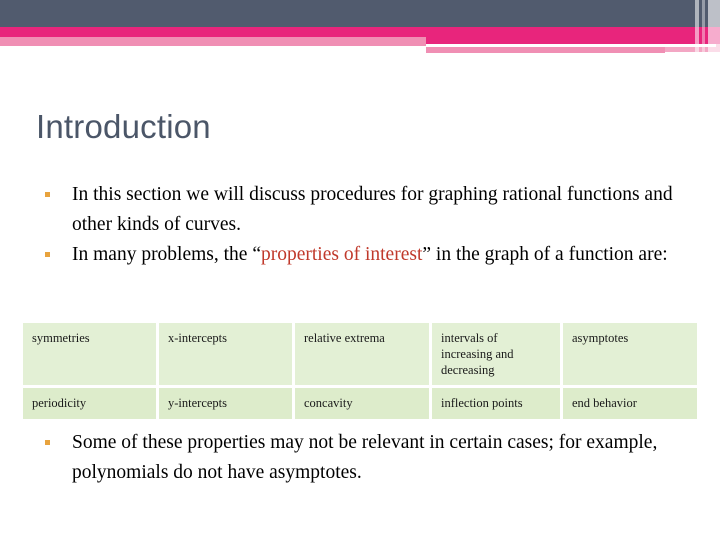 The width and height of the screenshot is (720, 540). I want to click on table-cell: symmetries, so click(89, 354).